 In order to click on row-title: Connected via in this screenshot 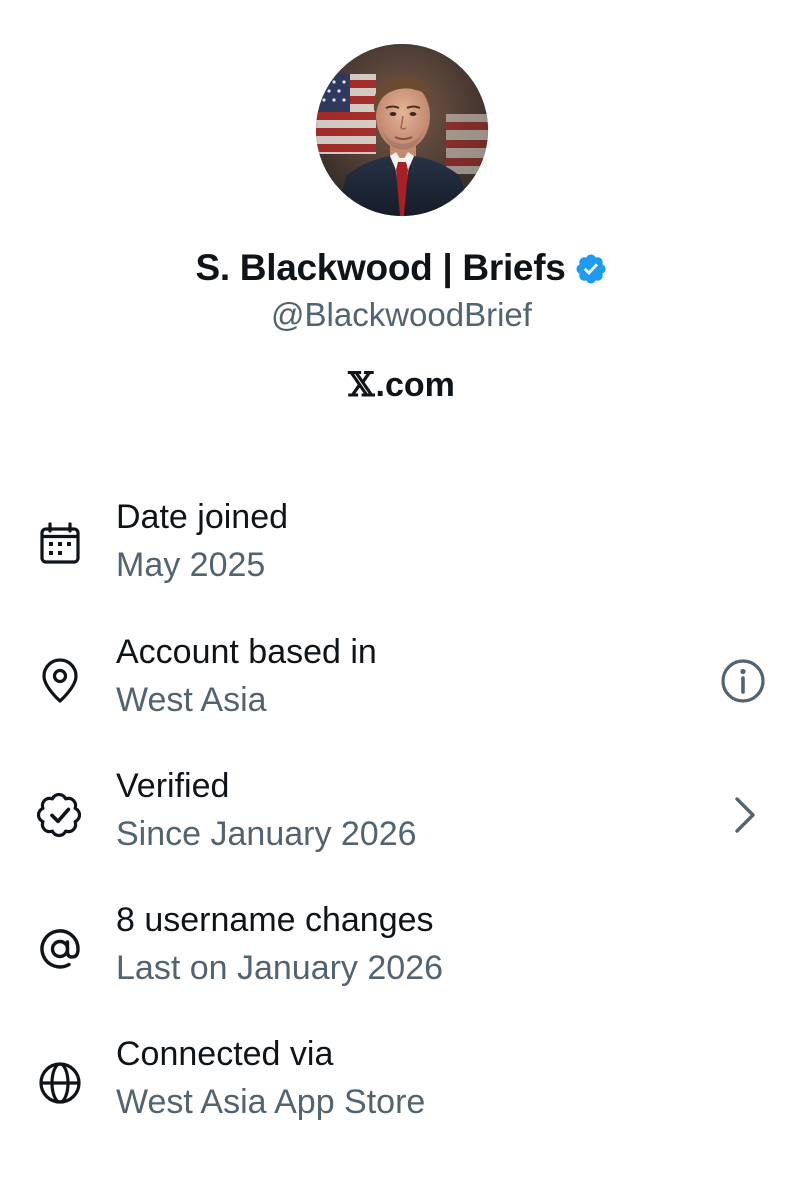, I will do `click(225, 1054)`.